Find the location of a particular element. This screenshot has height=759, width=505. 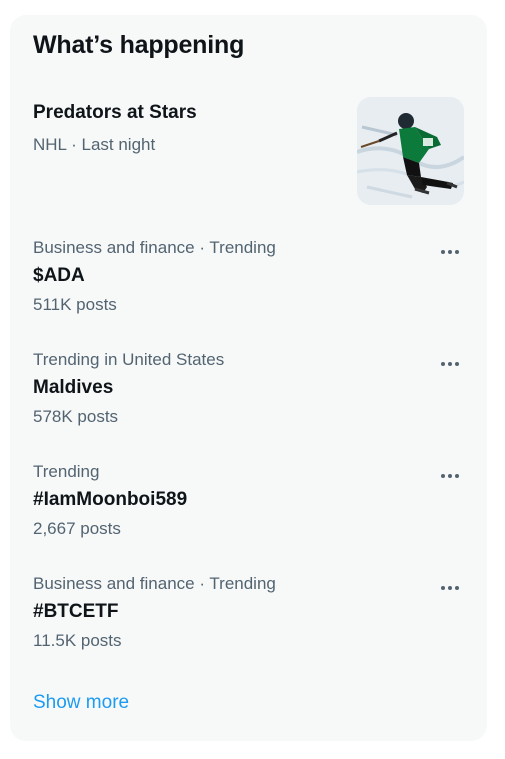

trend-post-count: 578K posts is located at coordinates (76, 416).